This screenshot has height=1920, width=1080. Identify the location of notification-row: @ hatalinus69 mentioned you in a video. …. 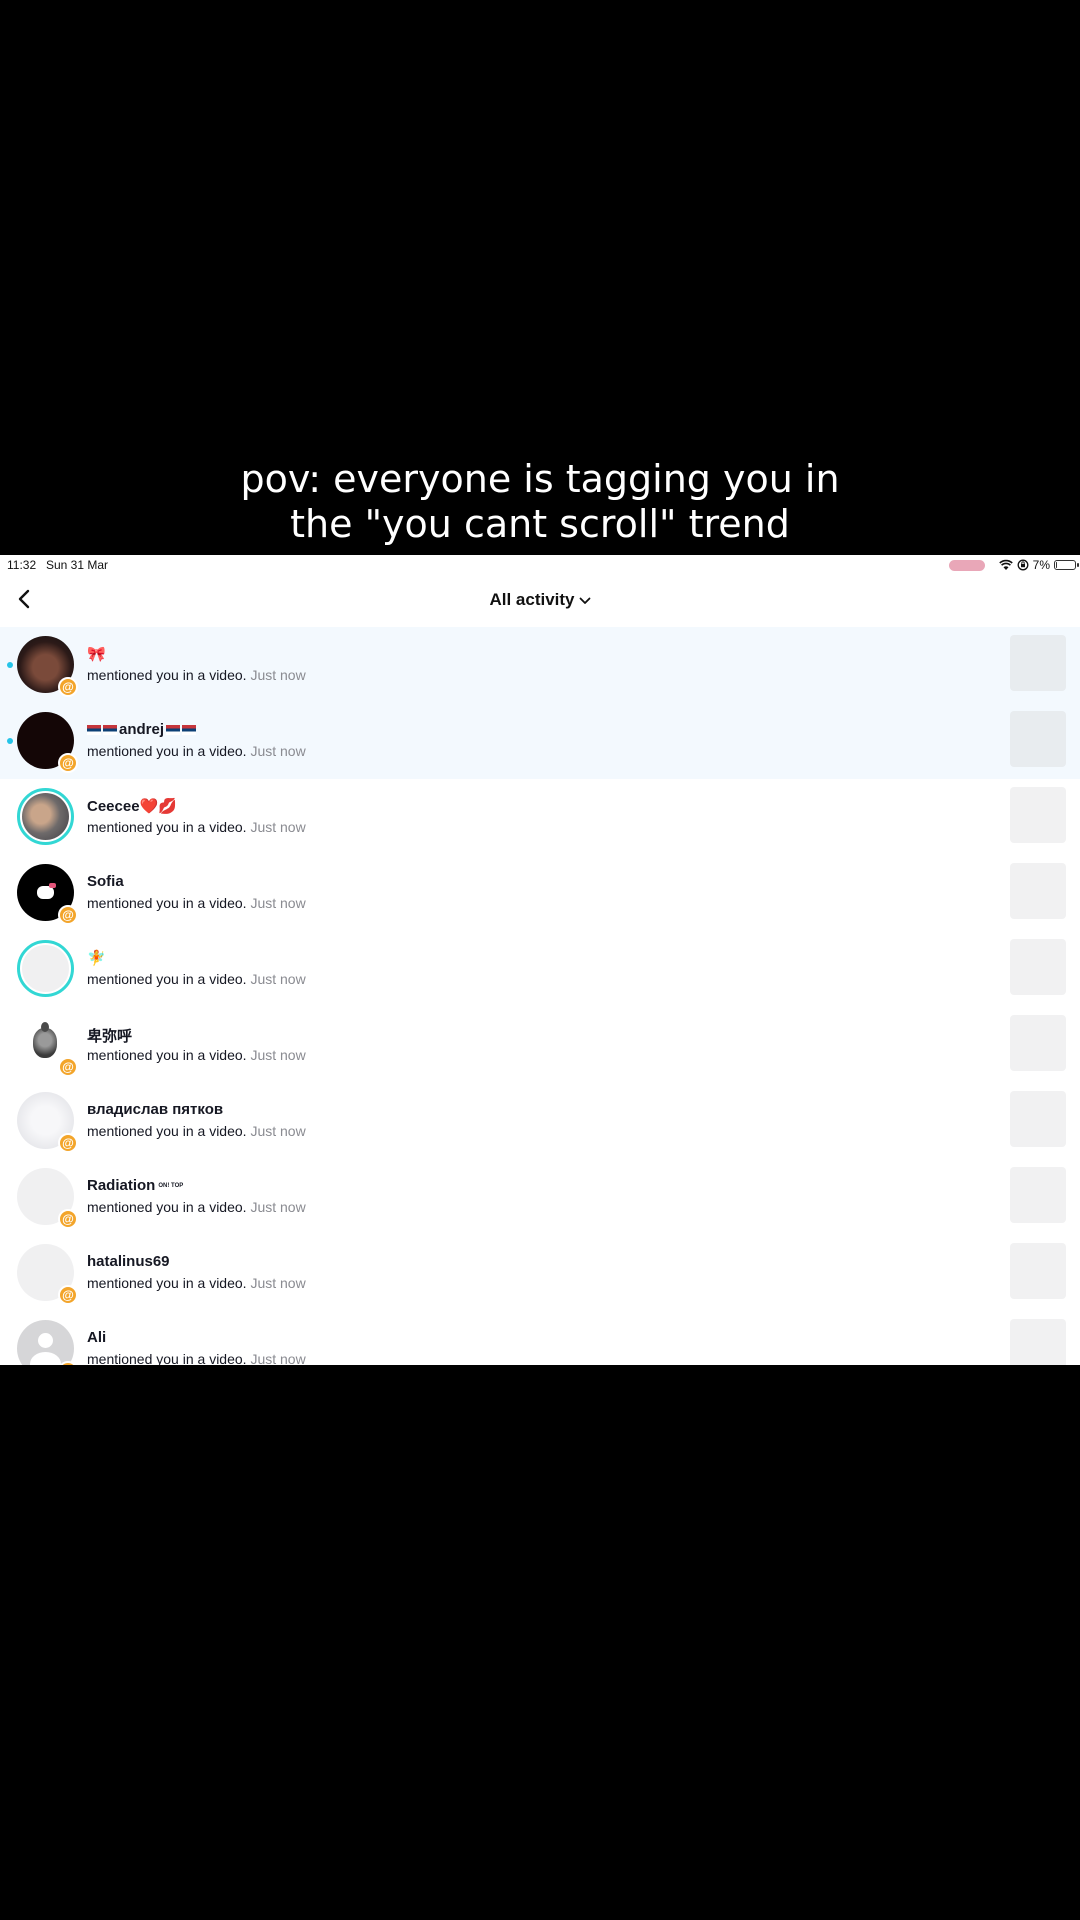
(540, 1273).